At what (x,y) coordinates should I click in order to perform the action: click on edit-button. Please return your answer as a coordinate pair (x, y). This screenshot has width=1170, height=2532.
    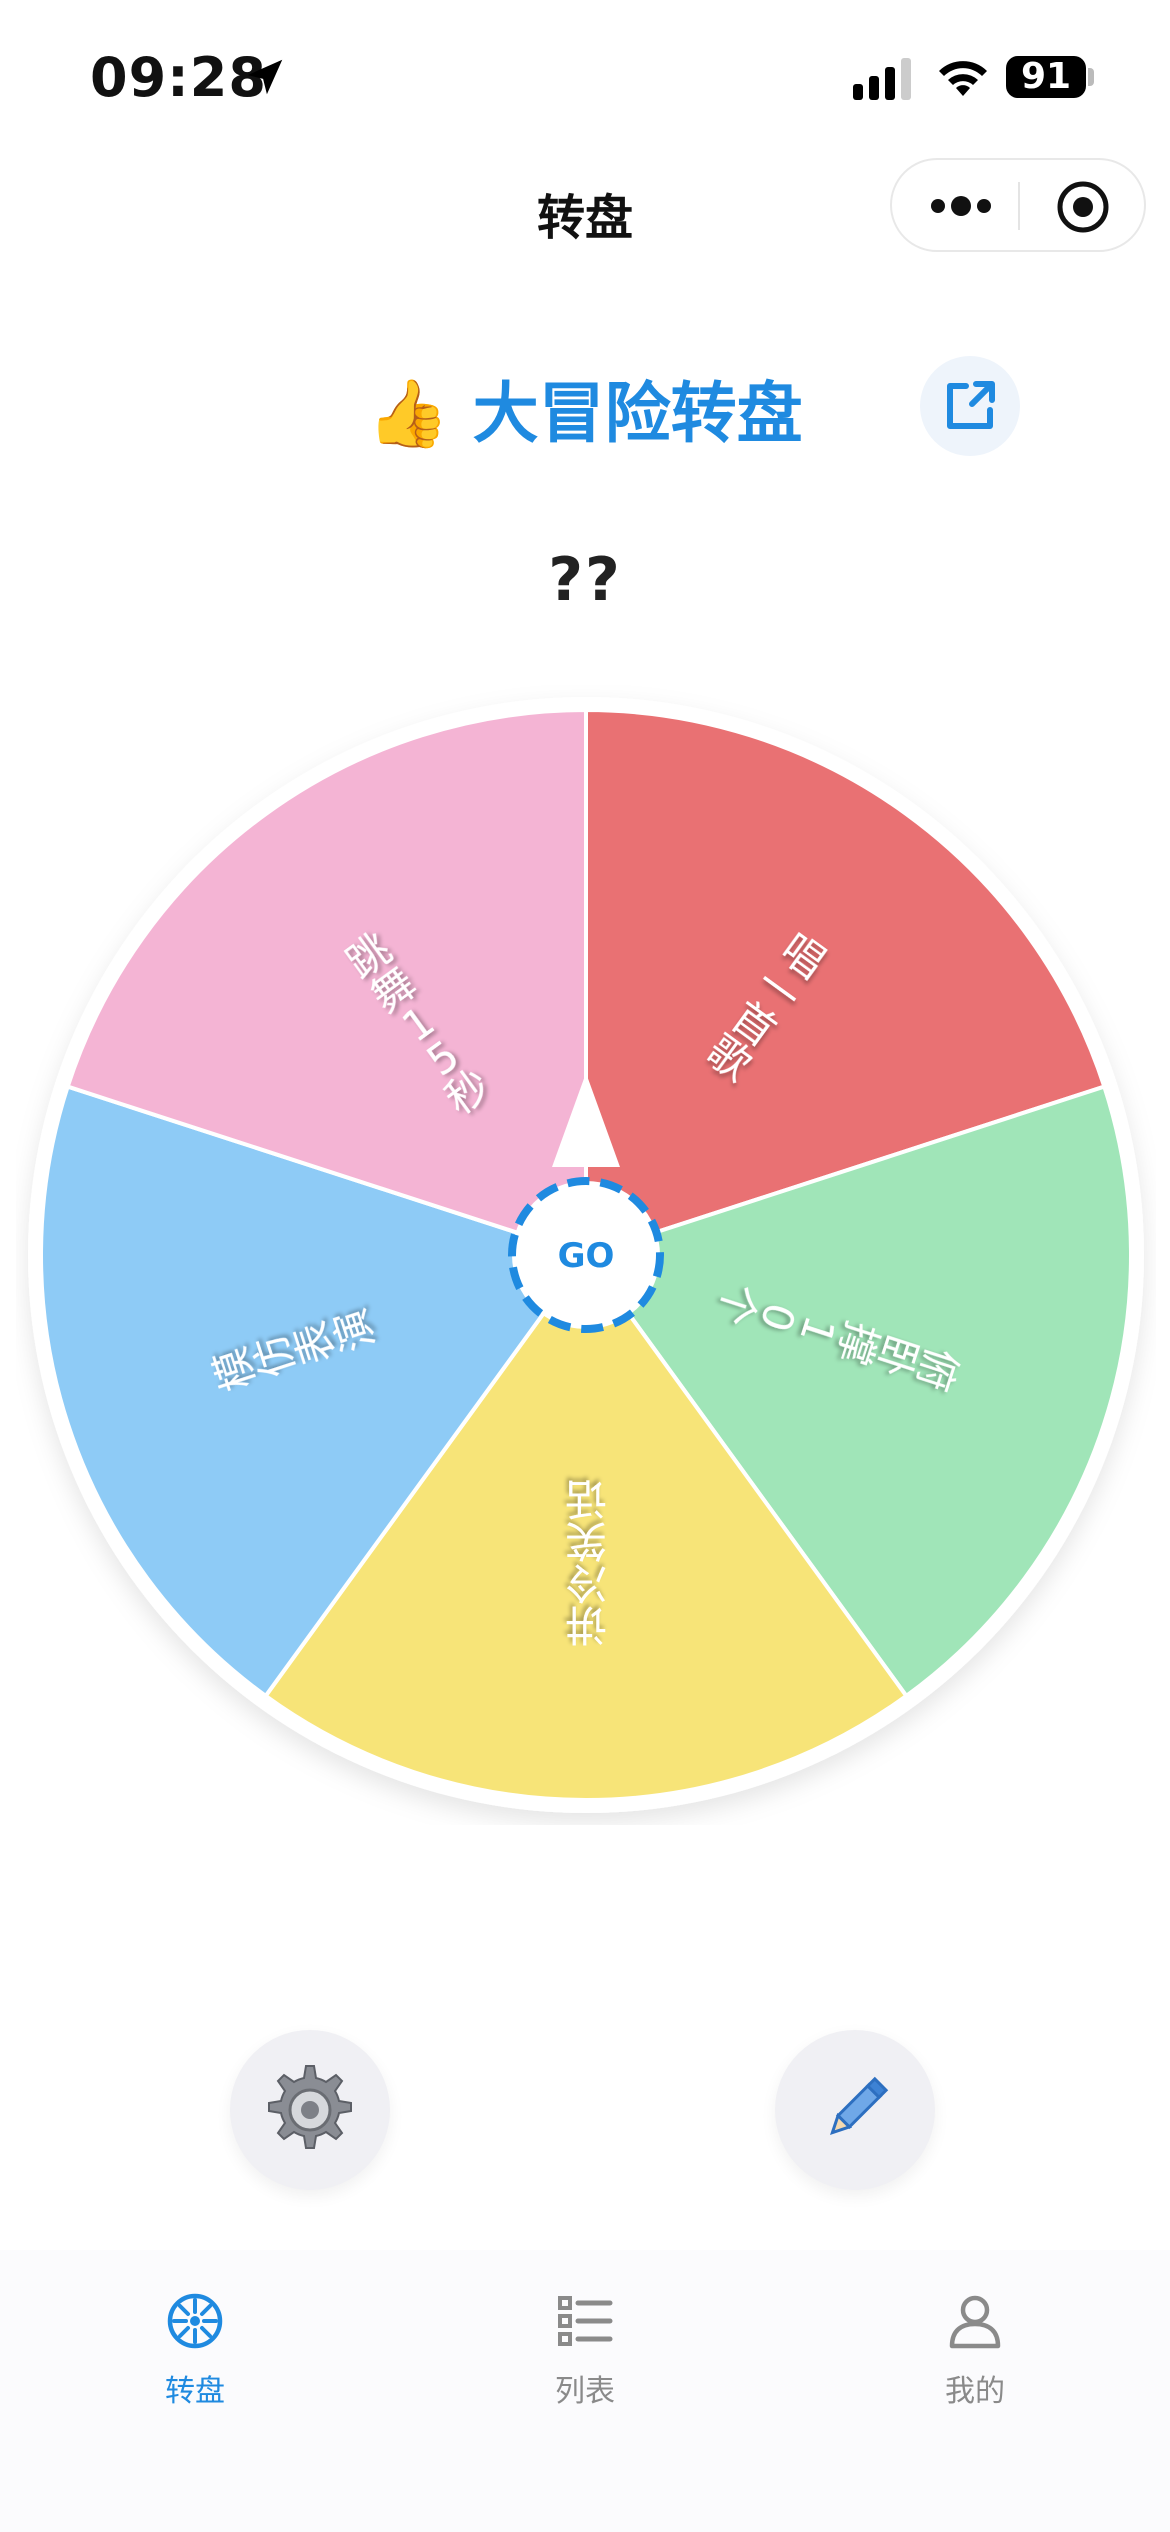
    Looking at the image, I should click on (855, 2110).